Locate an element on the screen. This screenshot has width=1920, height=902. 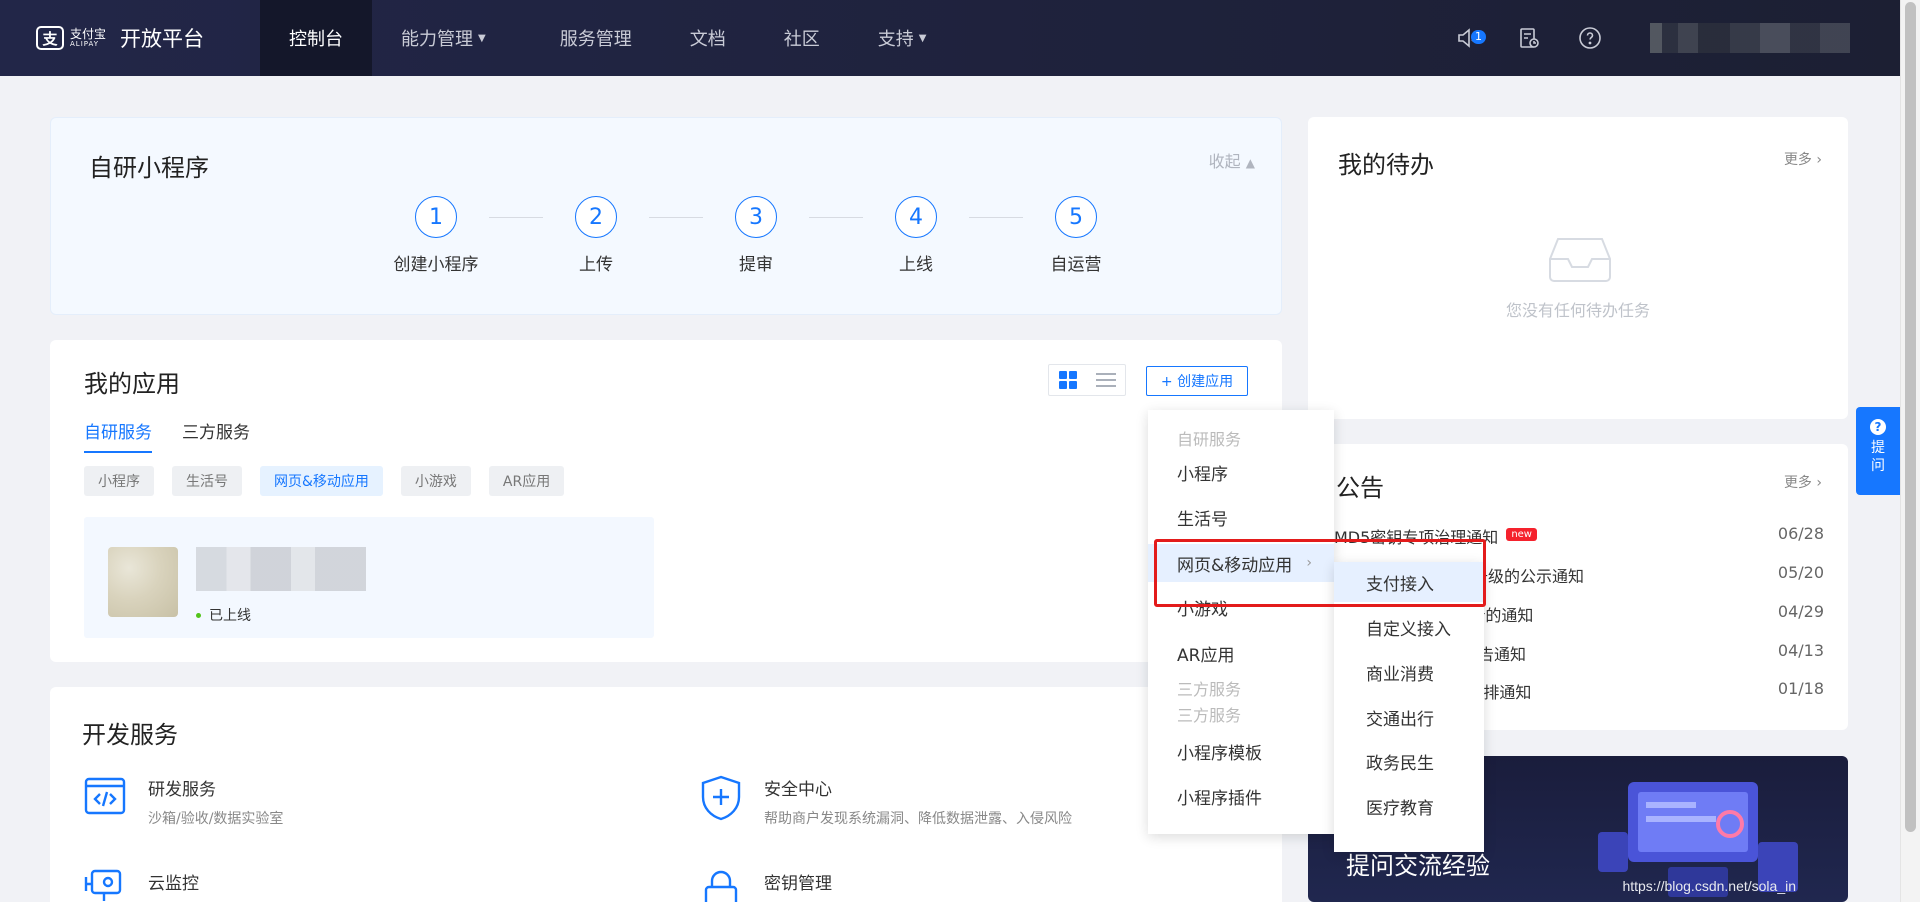
menu-item-plugin: 小程序插件 is located at coordinates (1241, 796).